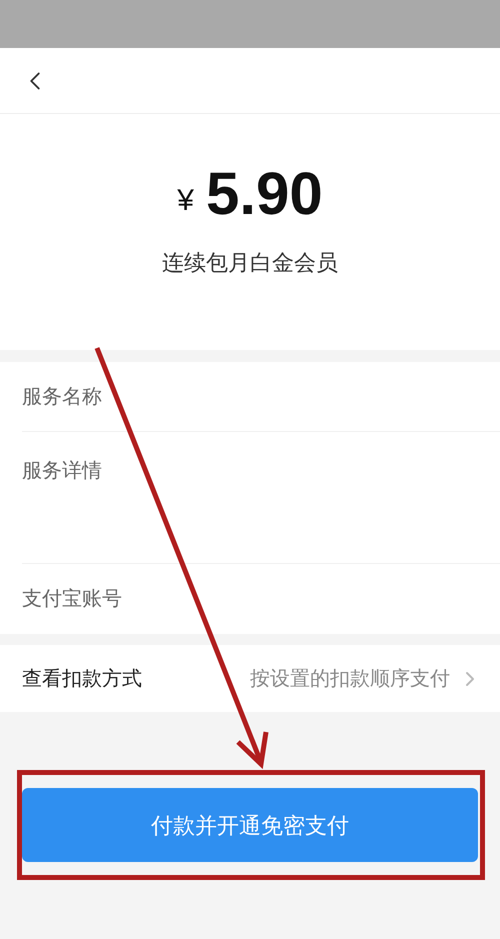  Describe the element at coordinates (350, 679) in the screenshot. I see `payment-method-value: 按设置的扣款顺序支付` at that location.